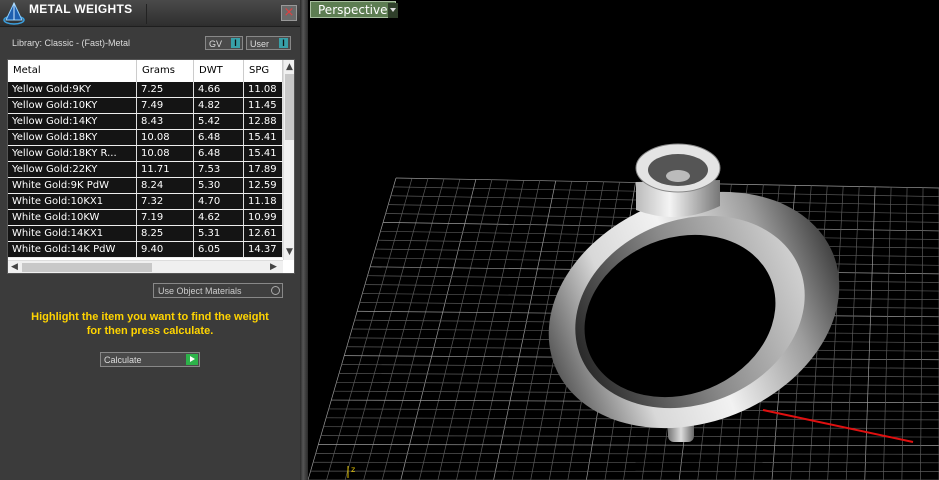 Image resolution: width=939 pixels, height=480 pixels. I want to click on column-header-spg: SPG, so click(263, 71).